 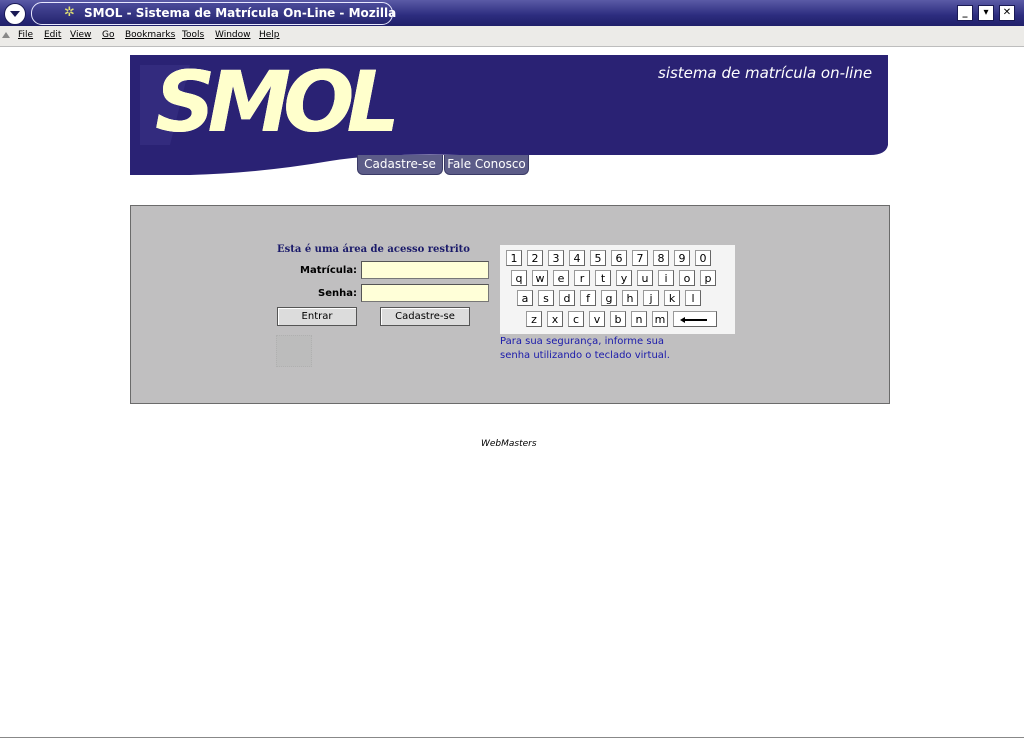 What do you see at coordinates (576, 319) in the screenshot?
I see `key-c: c` at bounding box center [576, 319].